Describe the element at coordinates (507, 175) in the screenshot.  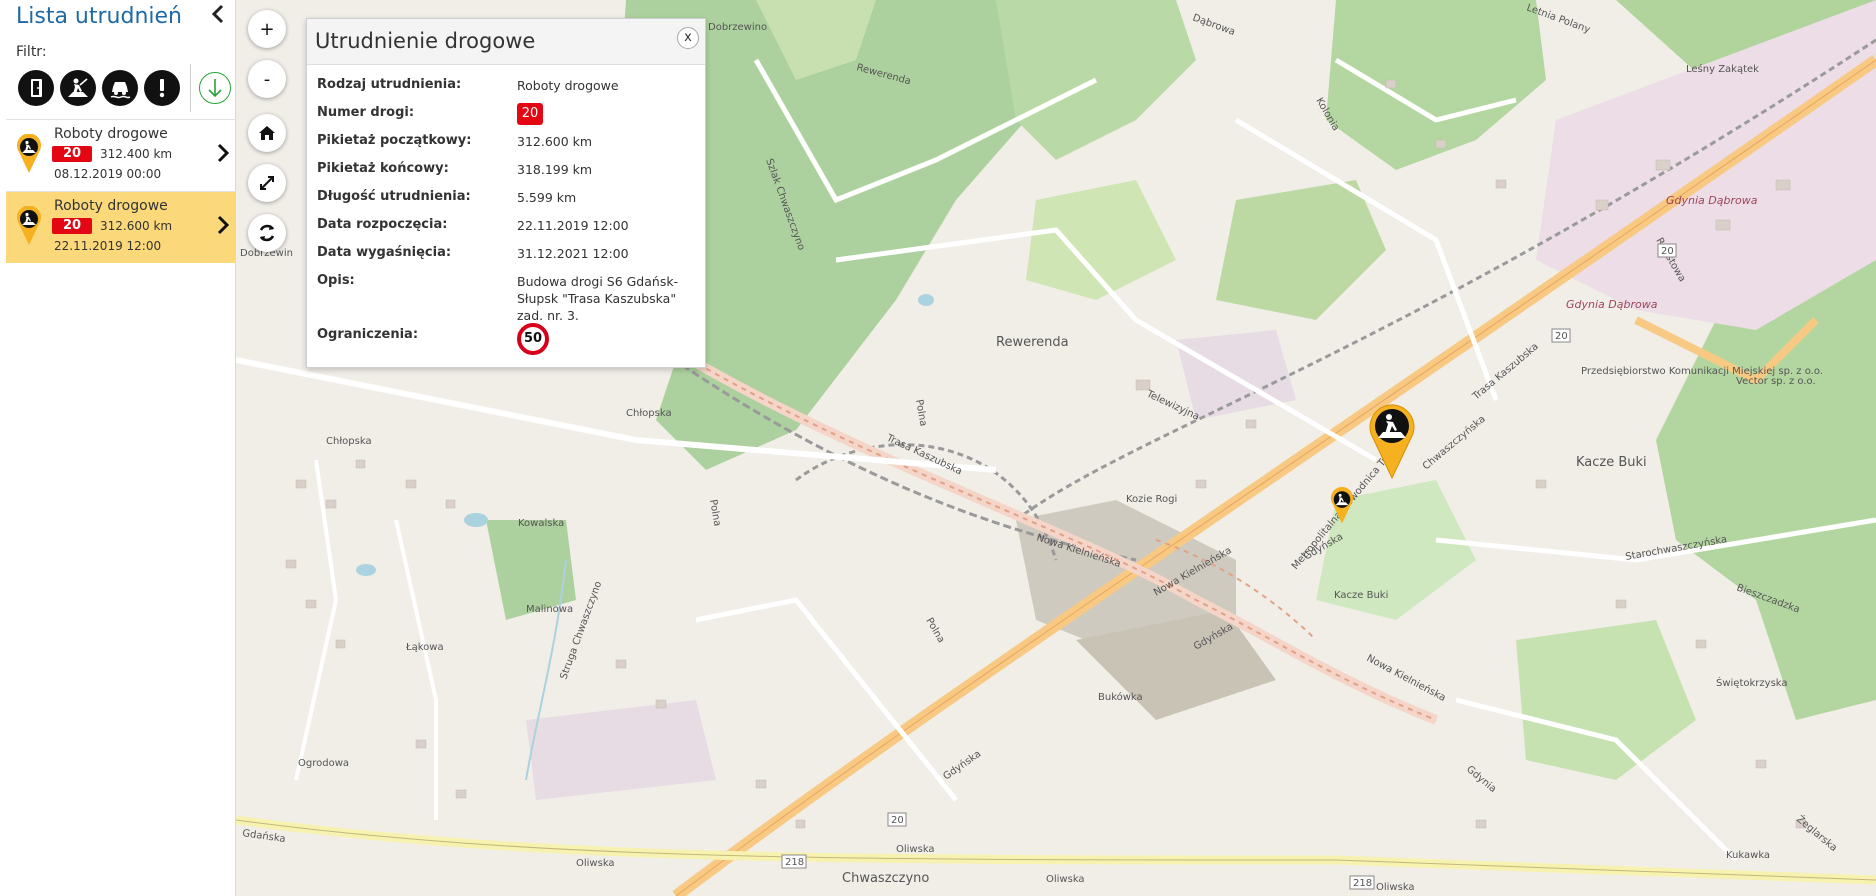
I see `detail-row: Pikietaż końcowy: 318.199 km` at that location.